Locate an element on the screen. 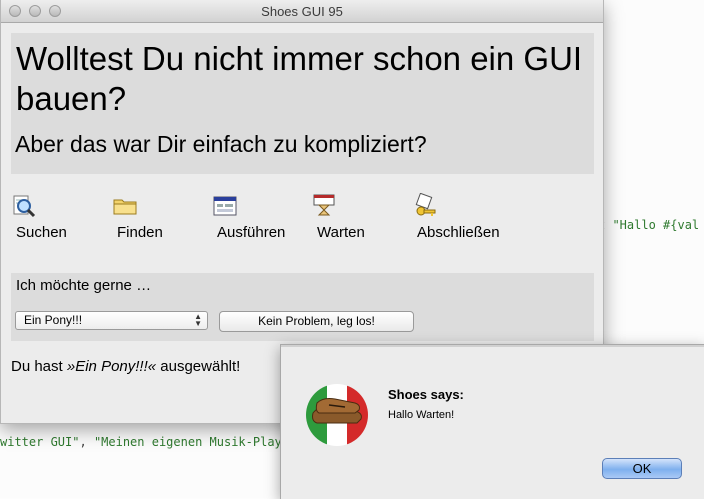 This screenshot has height=499, width=704. tool-label: Abschließen is located at coordinates (458, 232).